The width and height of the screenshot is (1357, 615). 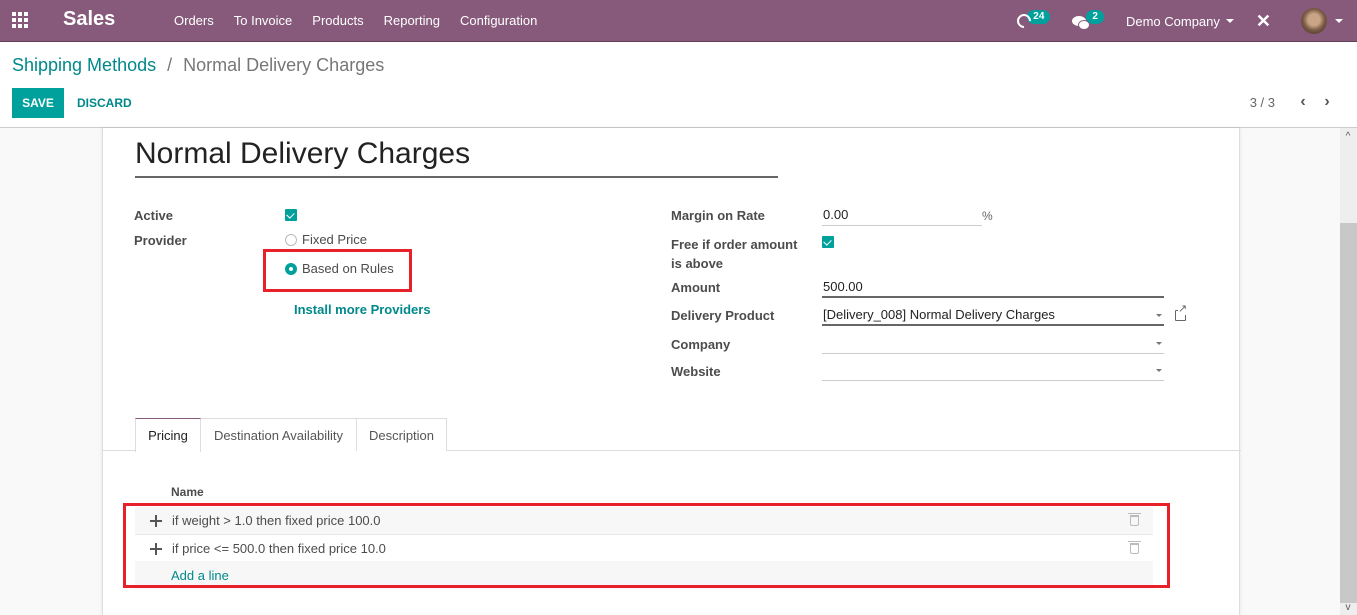 I want to click on delivery-product-select: [Delivery_008] Normal Delivery Charges, so click(x=993, y=316).